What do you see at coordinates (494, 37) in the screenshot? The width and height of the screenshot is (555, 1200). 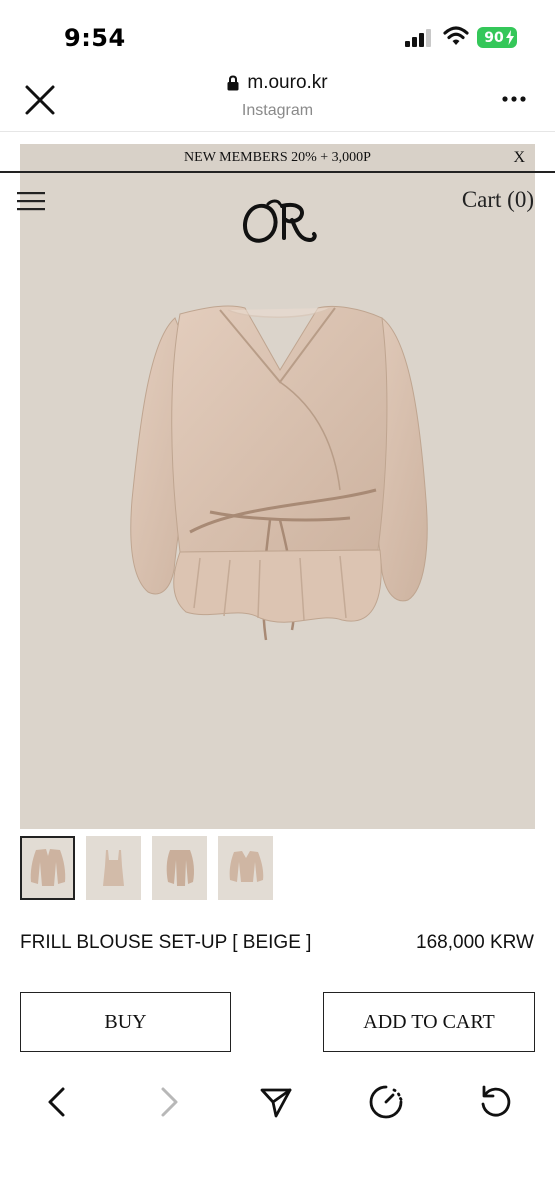 I see `battery-level: 90` at bounding box center [494, 37].